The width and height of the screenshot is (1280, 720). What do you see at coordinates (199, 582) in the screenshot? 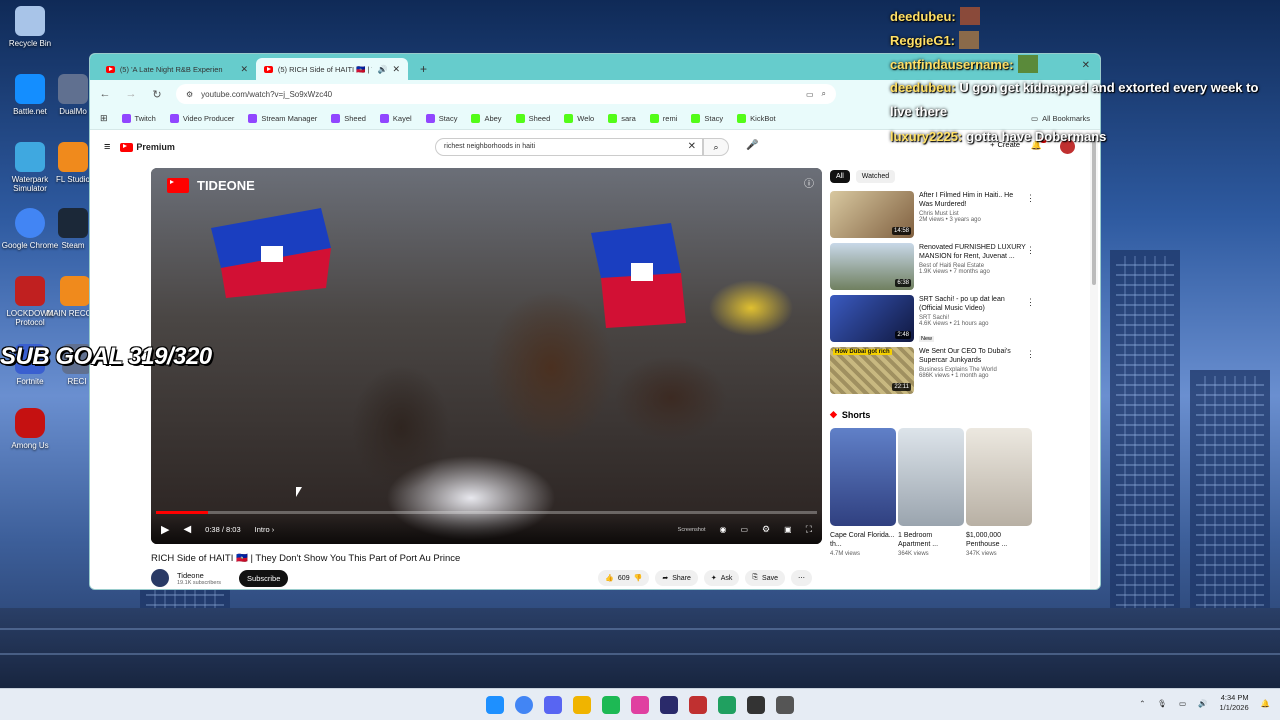
I see `subscriber-count: 19.1K subscribers` at bounding box center [199, 582].